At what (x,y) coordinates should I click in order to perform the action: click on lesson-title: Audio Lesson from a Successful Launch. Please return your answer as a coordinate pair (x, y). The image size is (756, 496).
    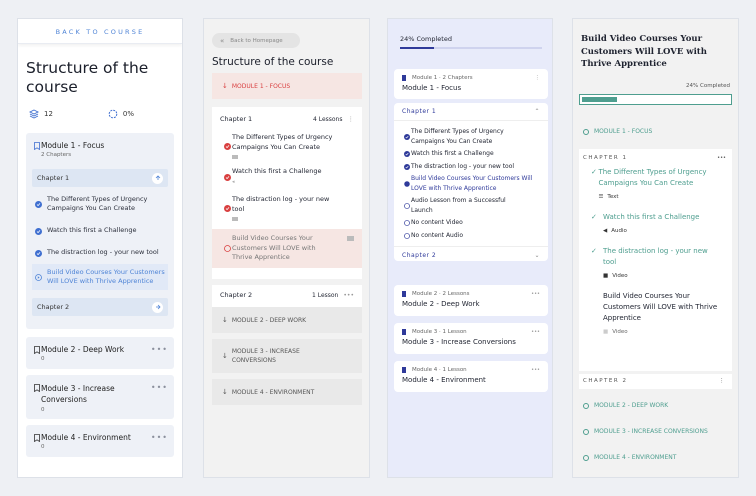
    Looking at the image, I should click on (458, 205).